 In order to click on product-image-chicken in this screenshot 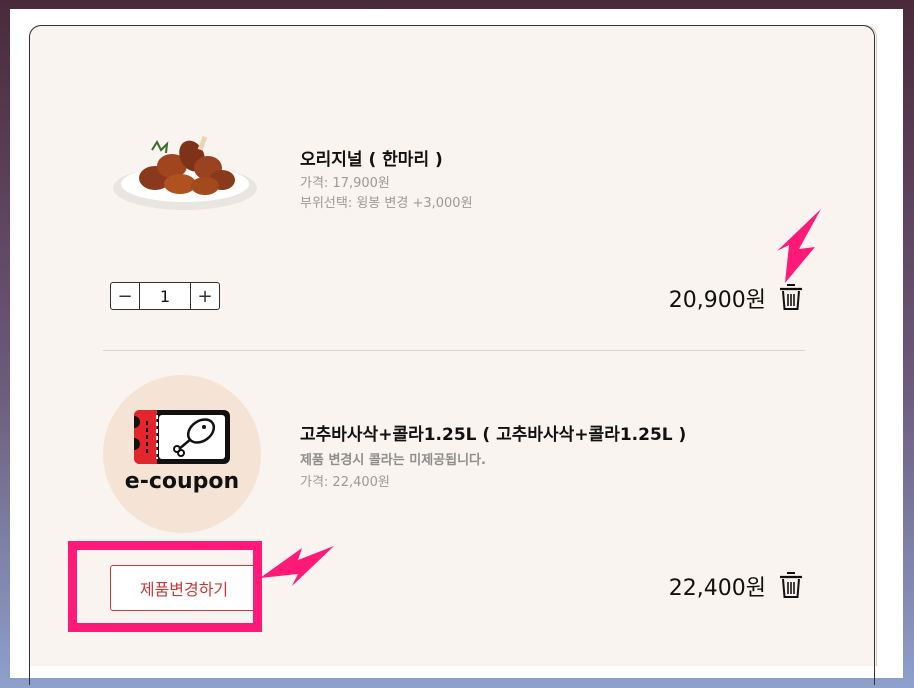, I will do `click(185, 173)`.